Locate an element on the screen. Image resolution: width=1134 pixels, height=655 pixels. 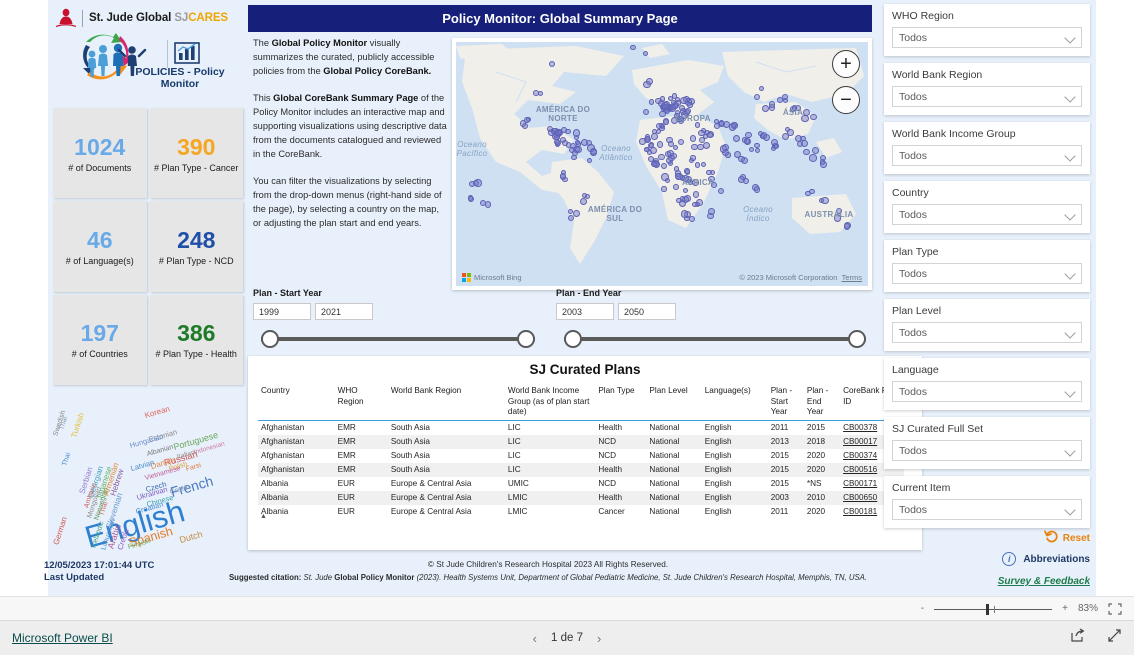
wordcloud-word: Dutch is located at coordinates (190, 537).